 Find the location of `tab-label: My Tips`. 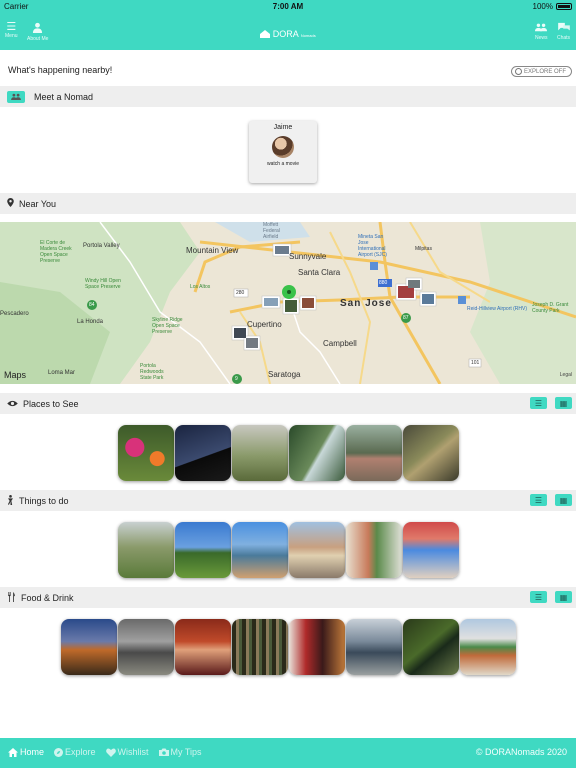

tab-label: My Tips is located at coordinates (186, 752).